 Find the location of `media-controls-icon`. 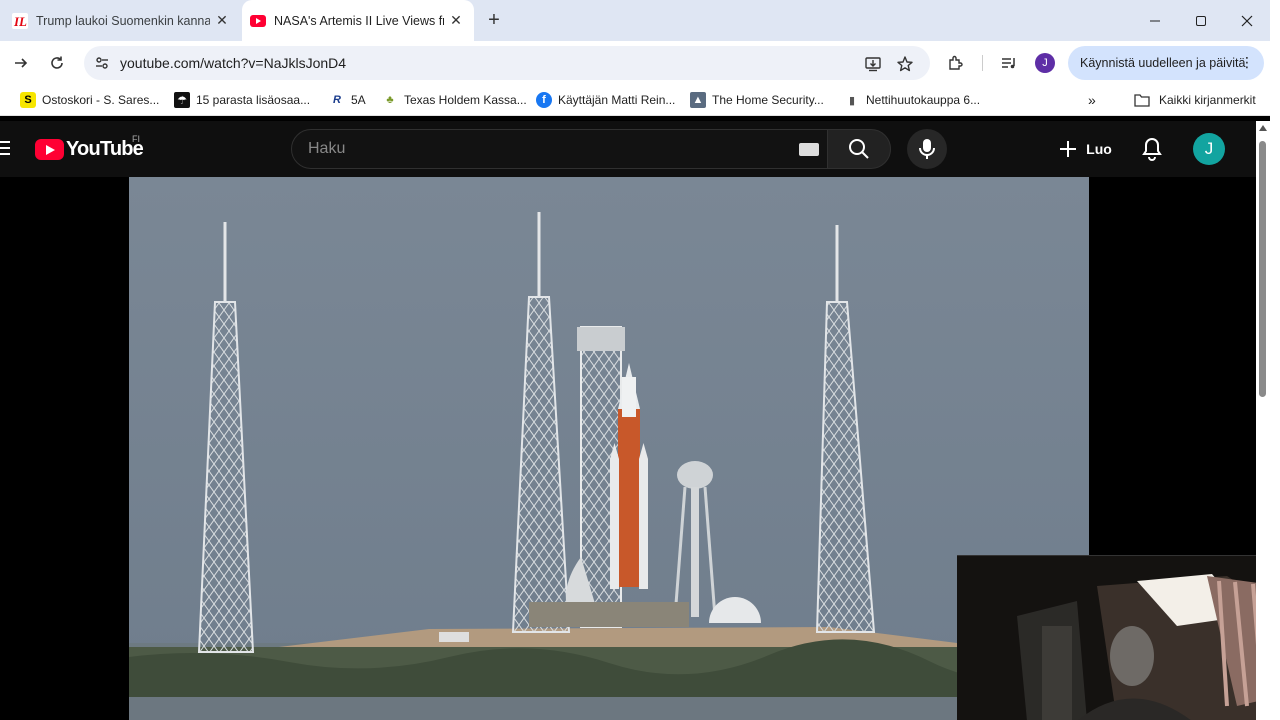

media-controls-icon is located at coordinates (1009, 63).